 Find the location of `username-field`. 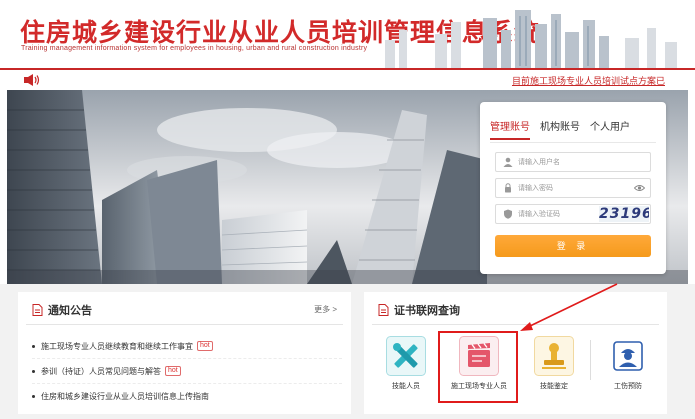

username-field is located at coordinates (573, 162).